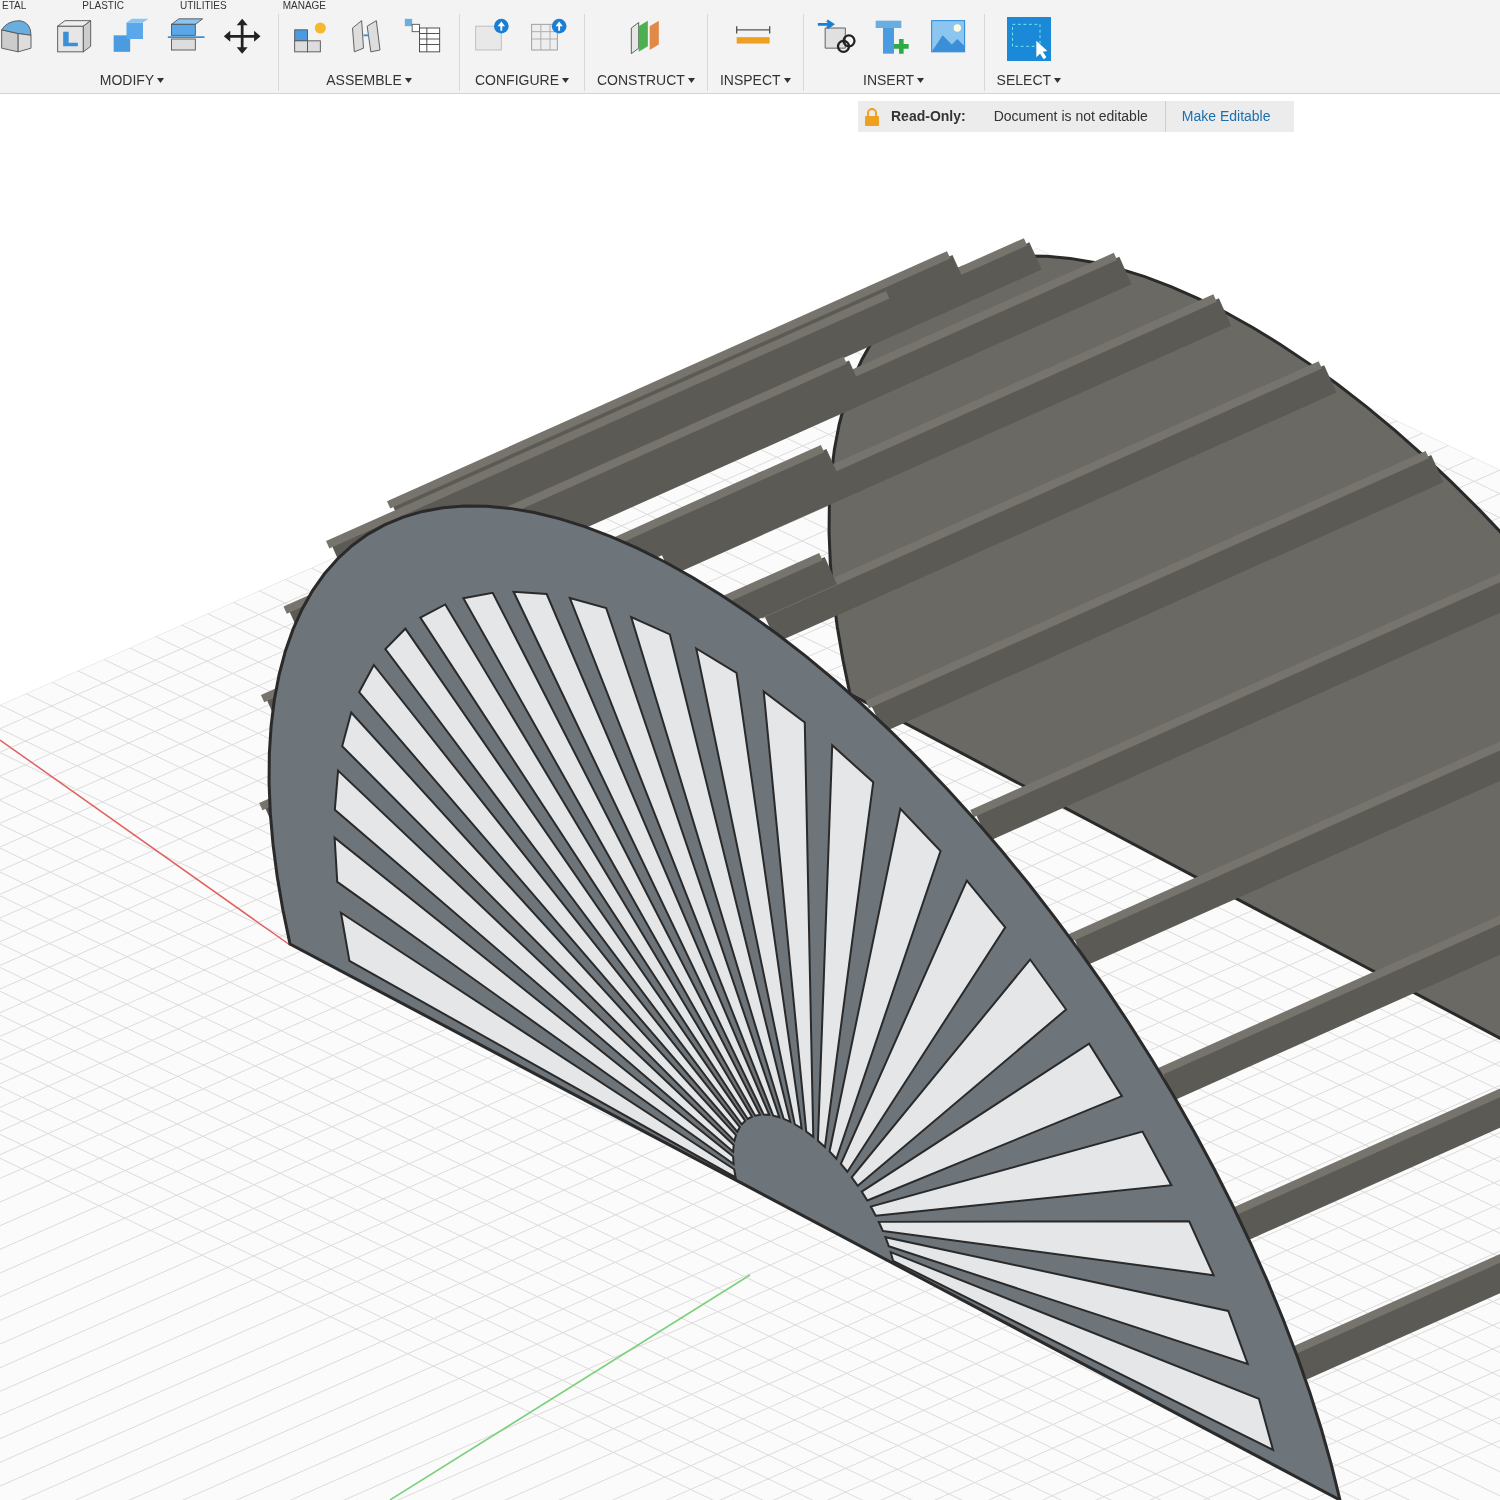  Describe the element at coordinates (894, 80) in the screenshot. I see `group-menu-button: INSERT` at that location.